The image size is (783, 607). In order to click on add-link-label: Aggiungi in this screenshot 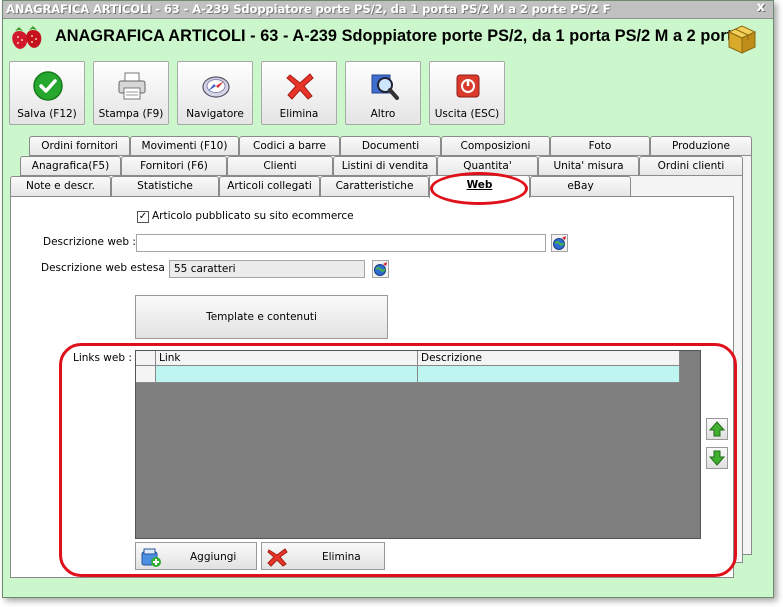, I will do `click(213, 557)`.